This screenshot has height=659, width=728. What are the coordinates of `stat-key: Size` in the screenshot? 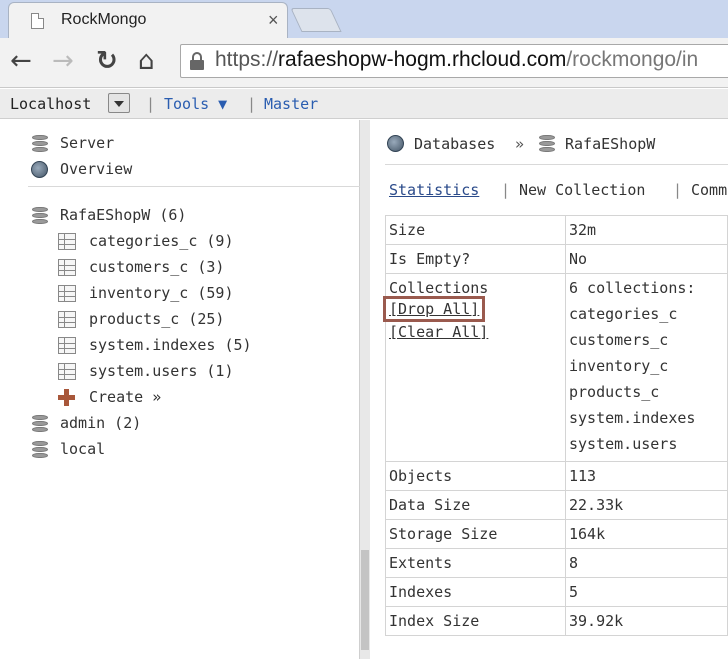 It's located at (475, 230).